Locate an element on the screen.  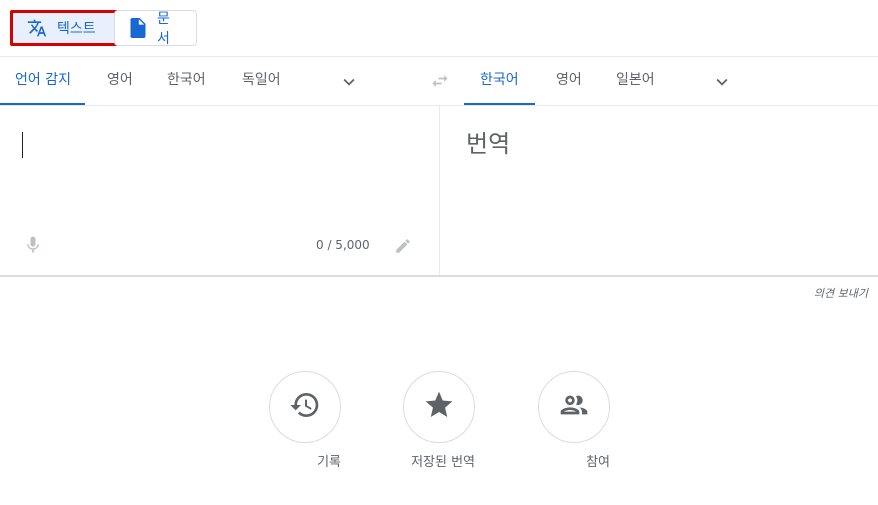
saved-translations-button: 저장된 번역 is located at coordinates (439, 420).